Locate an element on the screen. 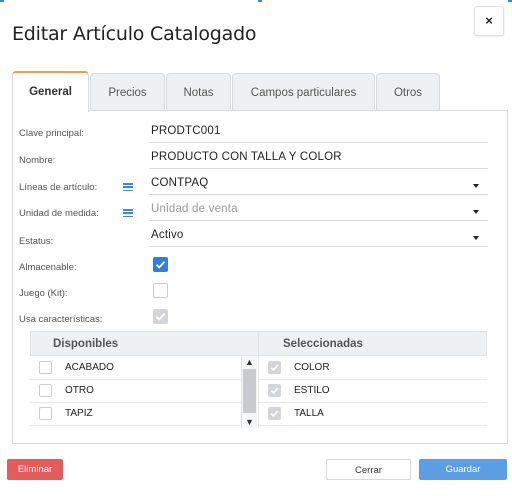 This screenshot has width=512, height=497. item-label: ACABADO is located at coordinates (89, 367).